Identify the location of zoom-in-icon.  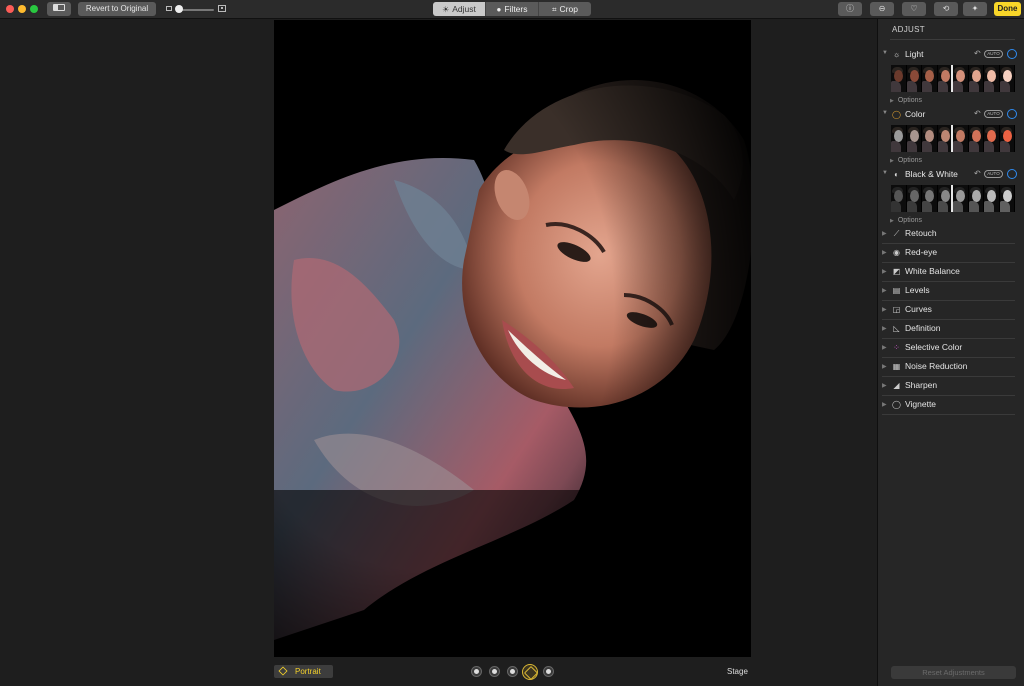
(222, 8).